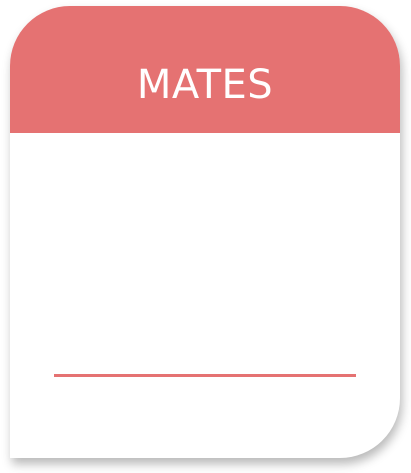 This screenshot has height=473, width=411. I want to click on label-title: MATES, so click(205, 85).